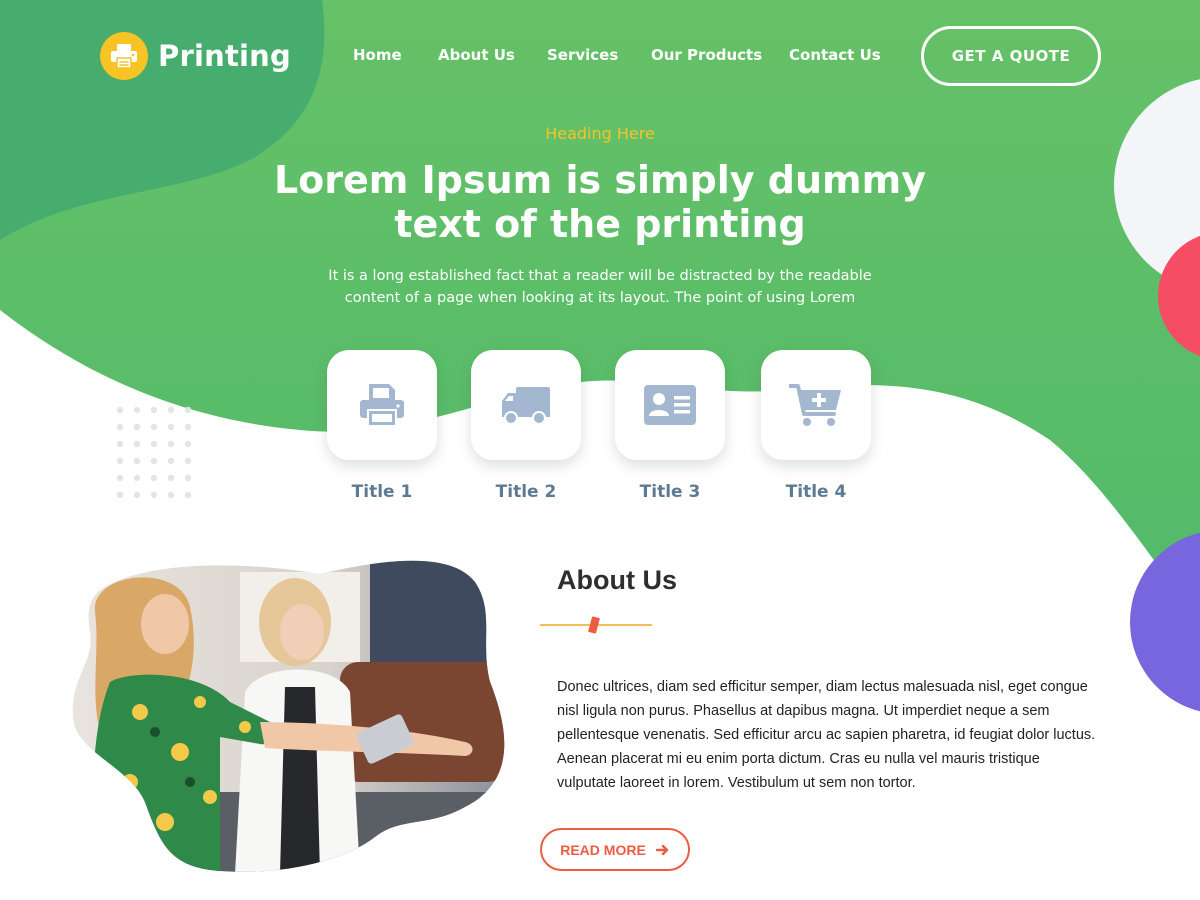 This screenshot has width=1200, height=900. I want to click on brand-name: Printing, so click(224, 56).